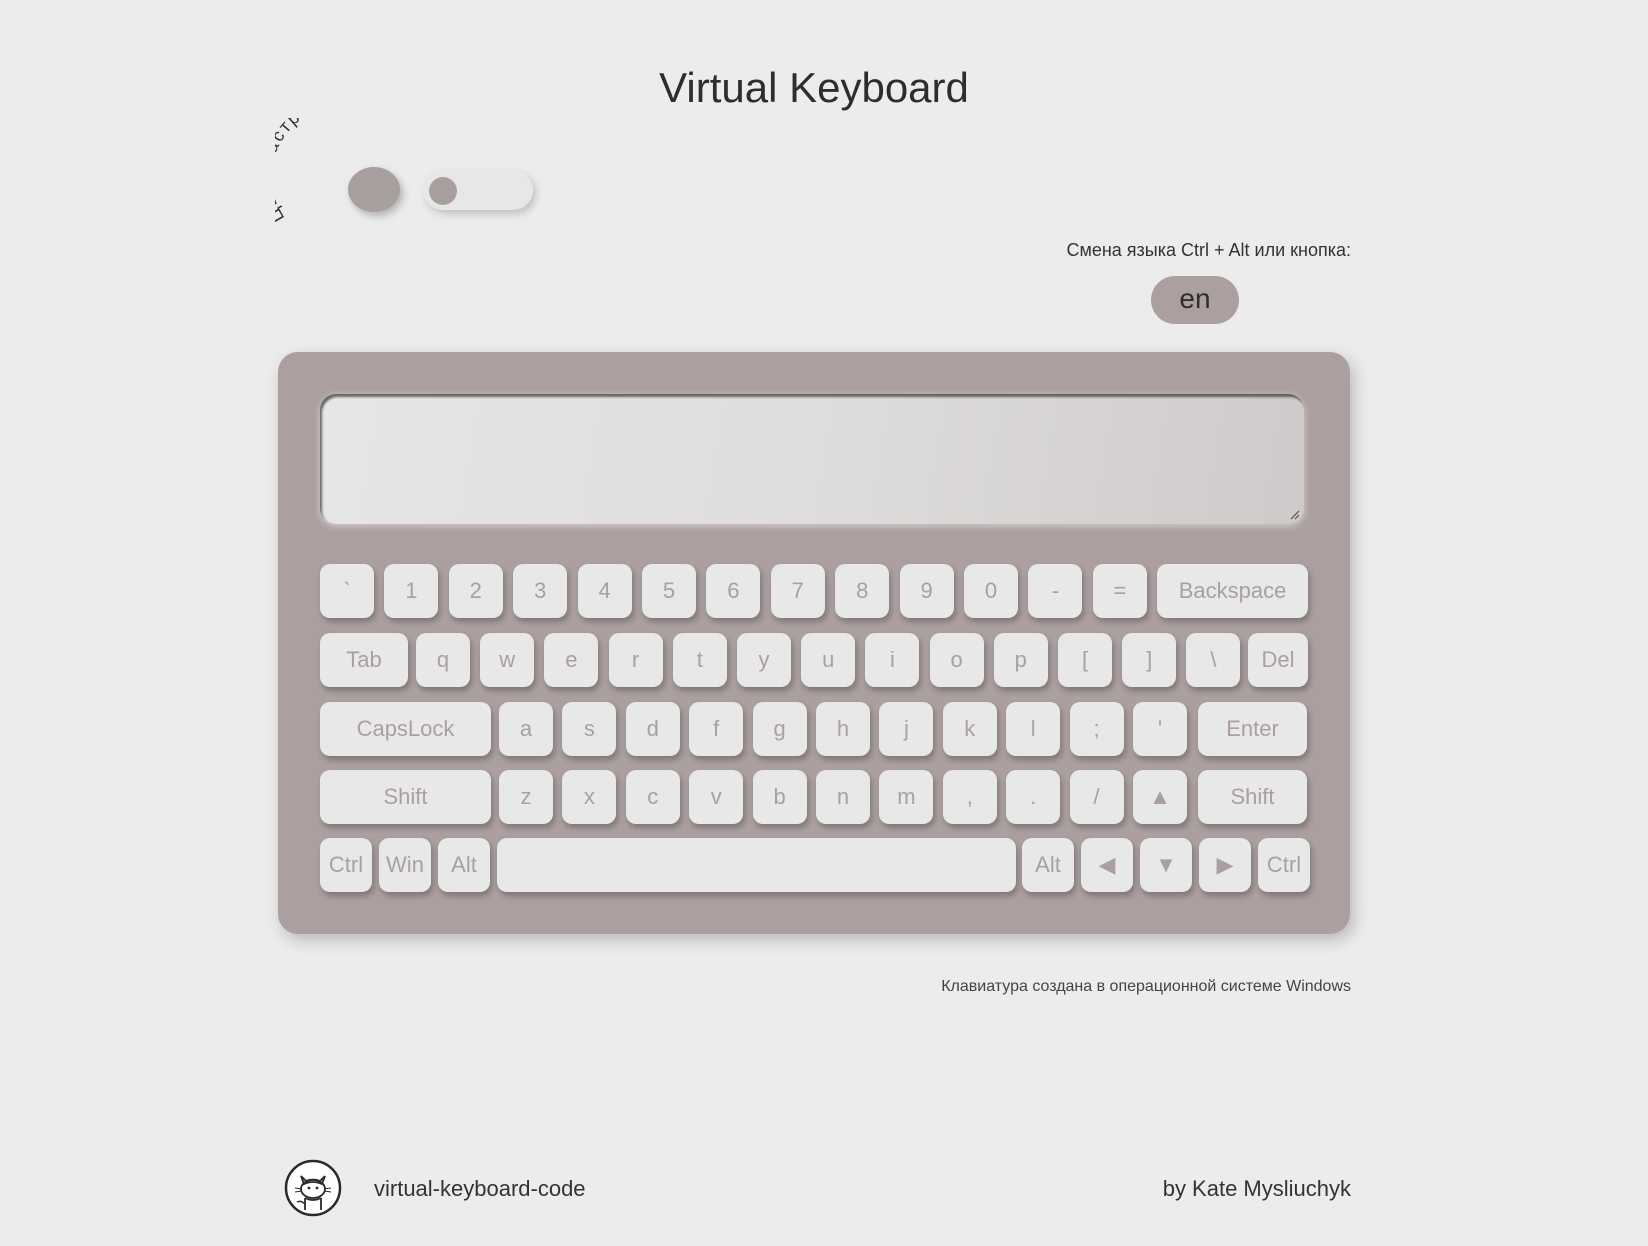  Describe the element at coordinates (828, 660) in the screenshot. I see `key-u-1-7: u` at that location.